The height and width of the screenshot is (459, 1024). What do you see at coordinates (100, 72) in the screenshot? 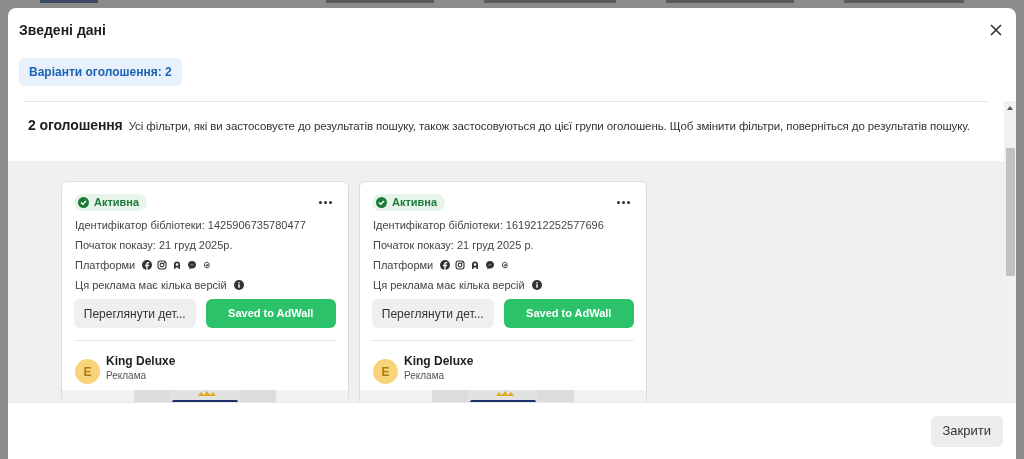
I see `variants-tab: Варіанти оголошення: 2` at bounding box center [100, 72].